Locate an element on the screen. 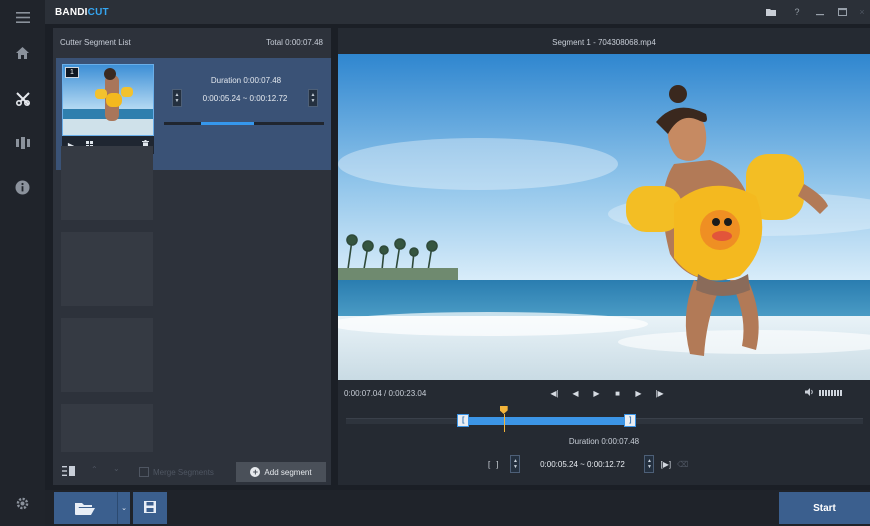 Image resolution: width=870 pixels, height=526 pixels. selection-duration: Duration 0:00:07.48 is located at coordinates (604, 441).